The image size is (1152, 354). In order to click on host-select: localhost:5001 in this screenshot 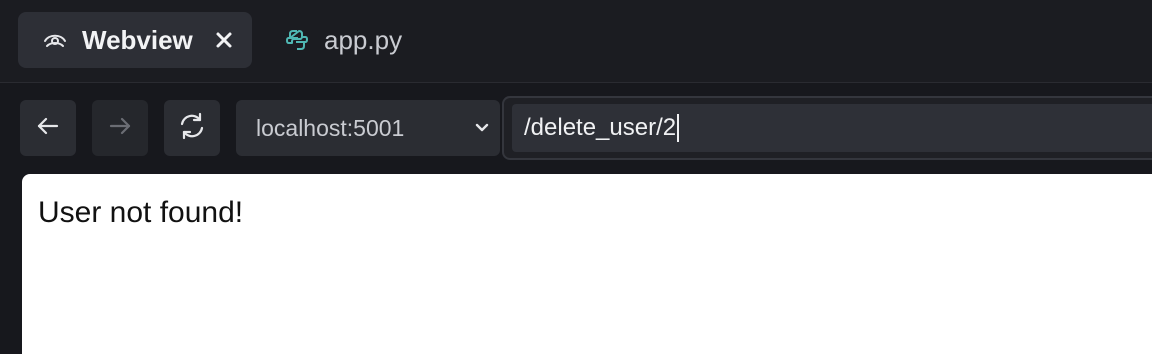, I will do `click(368, 128)`.